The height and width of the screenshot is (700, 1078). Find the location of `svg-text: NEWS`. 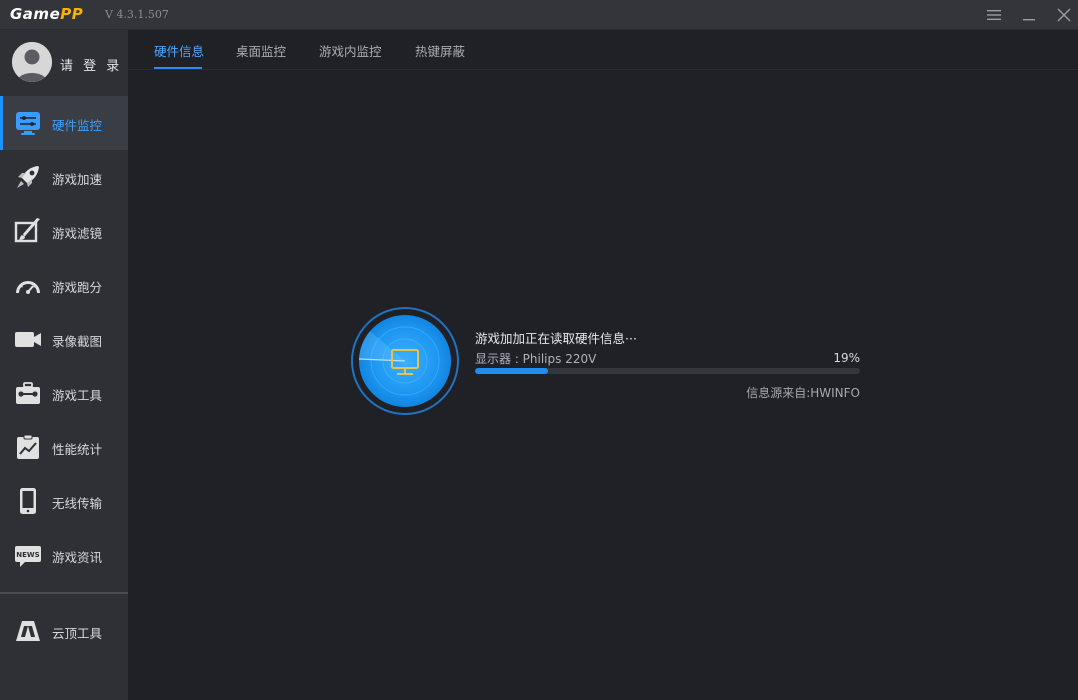

svg-text: NEWS is located at coordinates (27, 555).